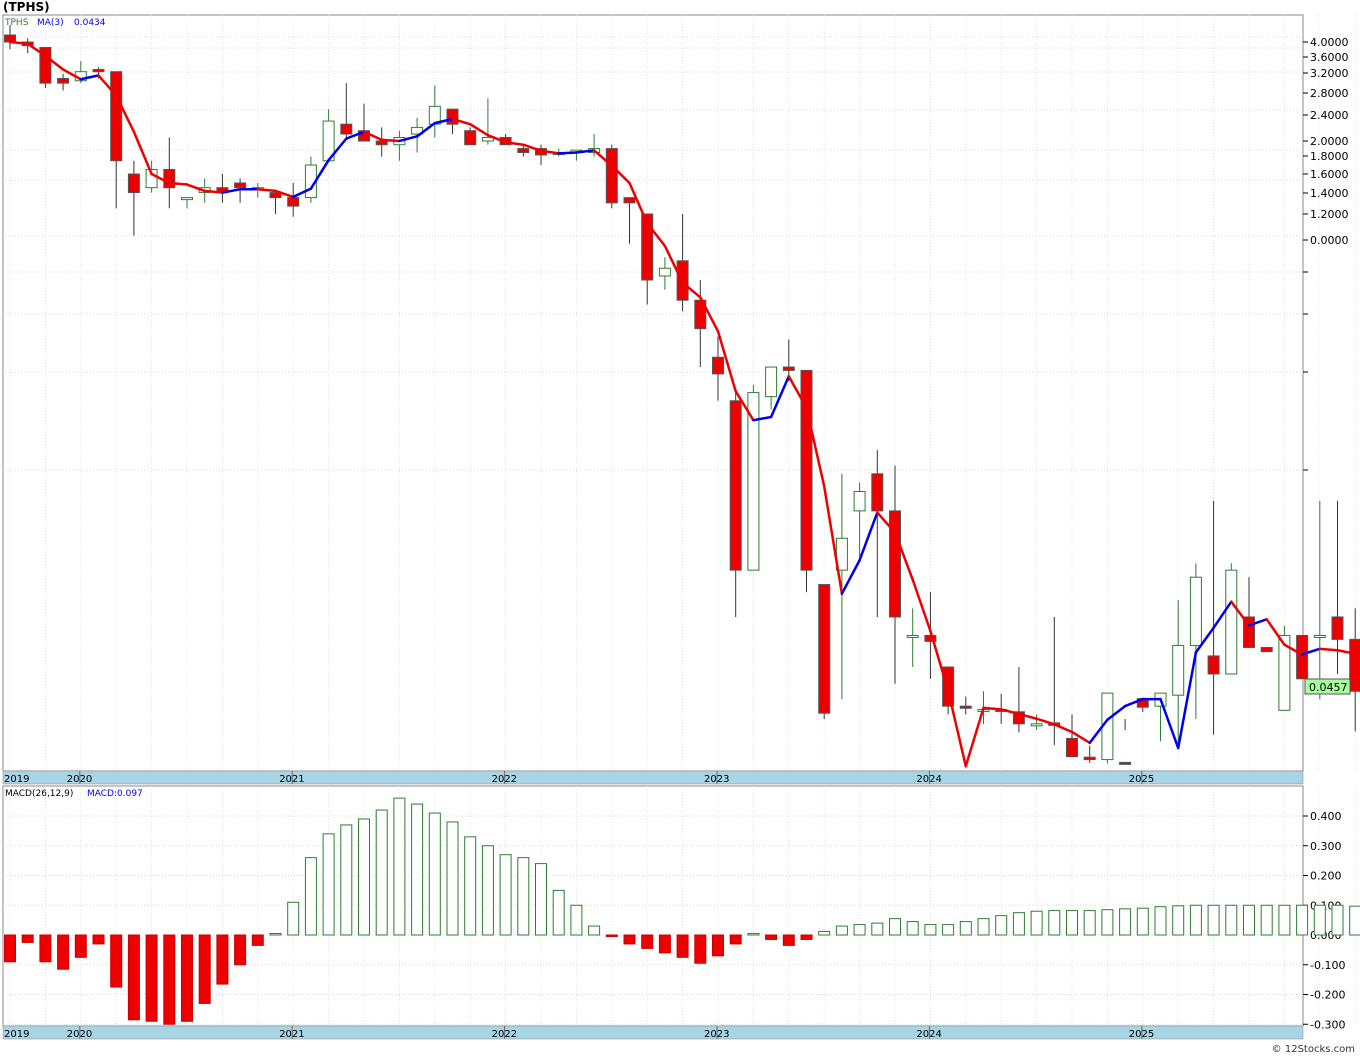  I want to click on symbol-legend: TPHS, so click(16, 23).